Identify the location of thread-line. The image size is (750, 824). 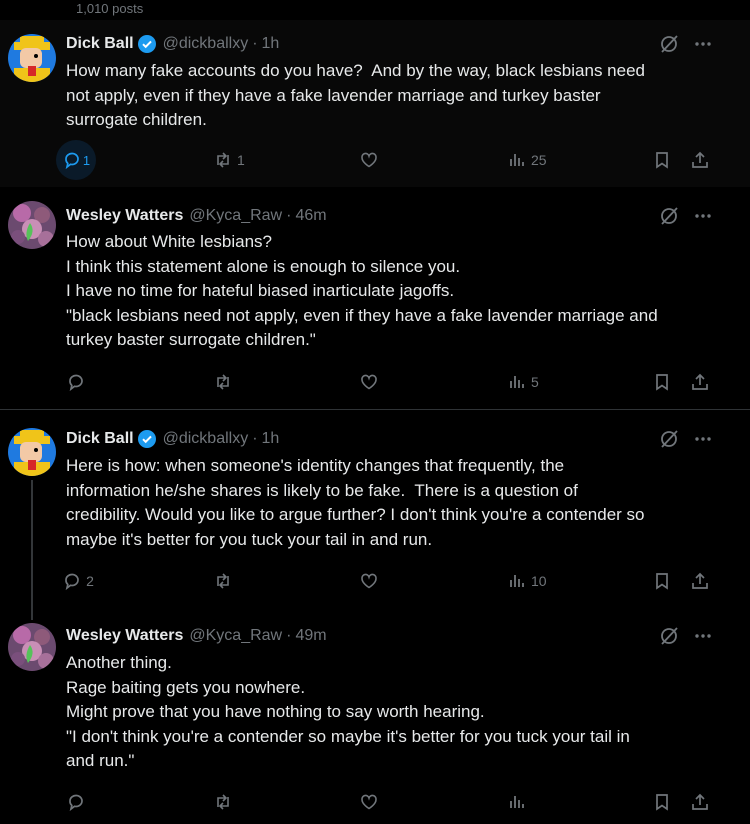
(32, 545).